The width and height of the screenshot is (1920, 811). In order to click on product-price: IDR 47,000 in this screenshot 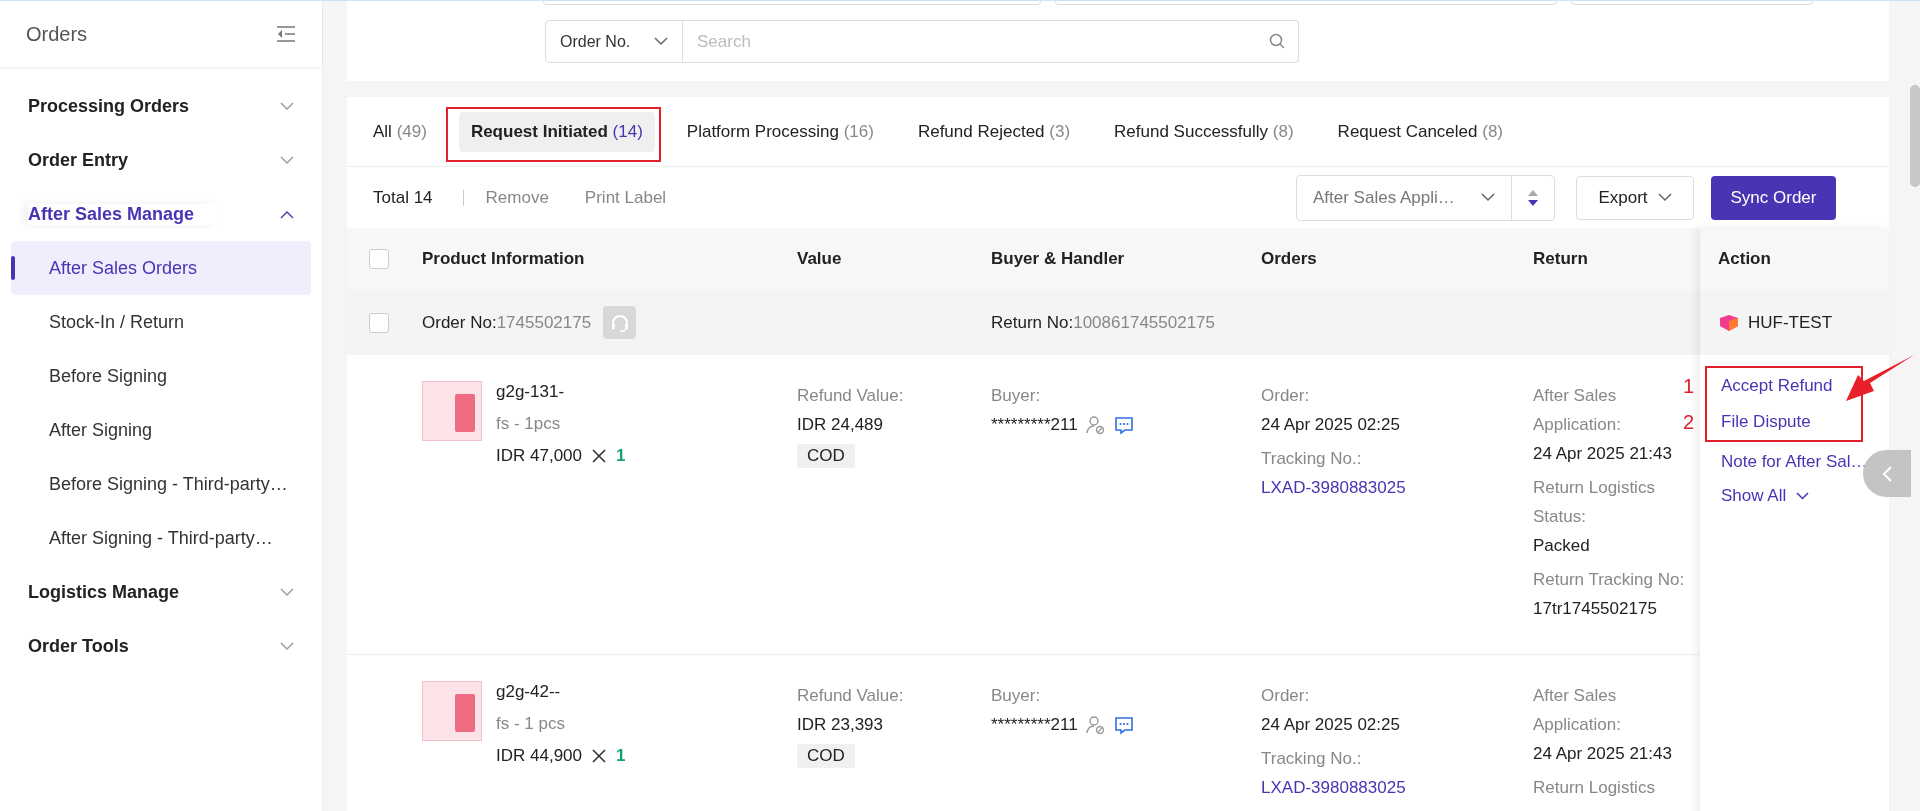, I will do `click(539, 456)`.